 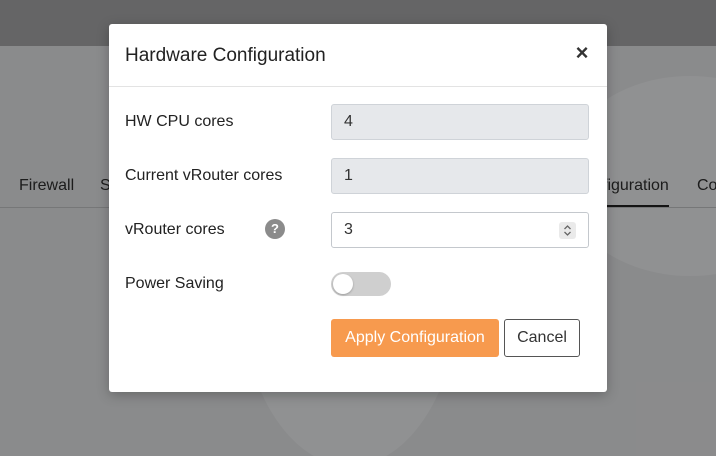 I want to click on current-vrouter-cores-value: 1, so click(x=348, y=175).